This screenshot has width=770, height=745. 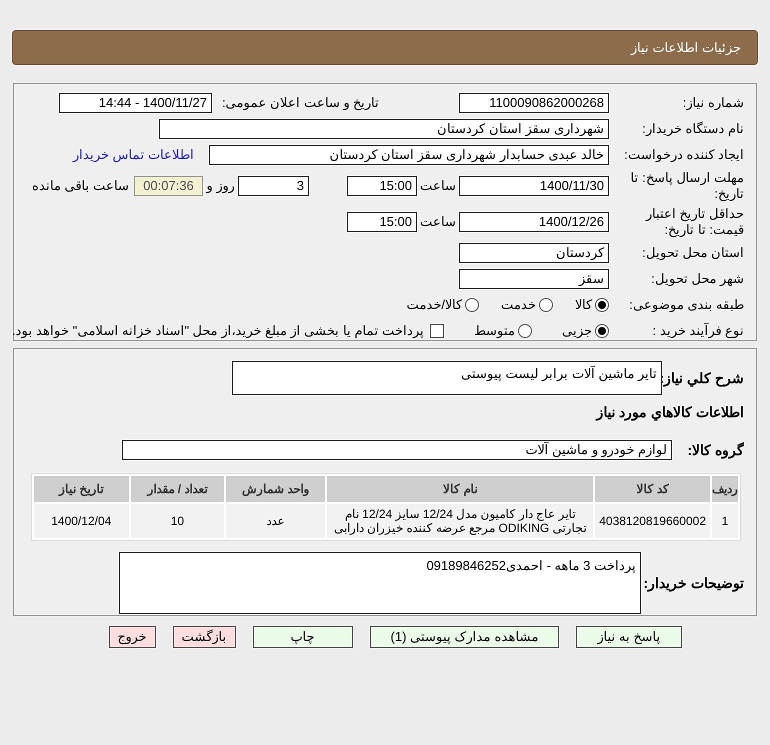 I want to click on column-header: واحد شمارش, so click(x=276, y=489).